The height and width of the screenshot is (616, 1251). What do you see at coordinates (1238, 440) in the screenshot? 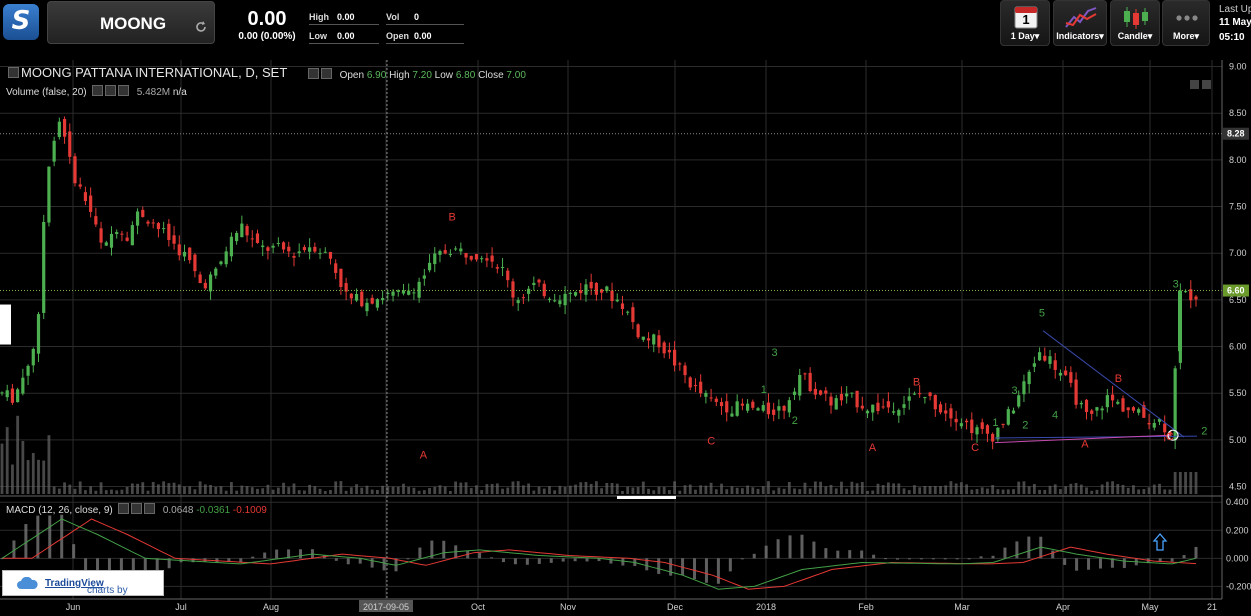
I see `price-tick-label: 5.00` at bounding box center [1238, 440].